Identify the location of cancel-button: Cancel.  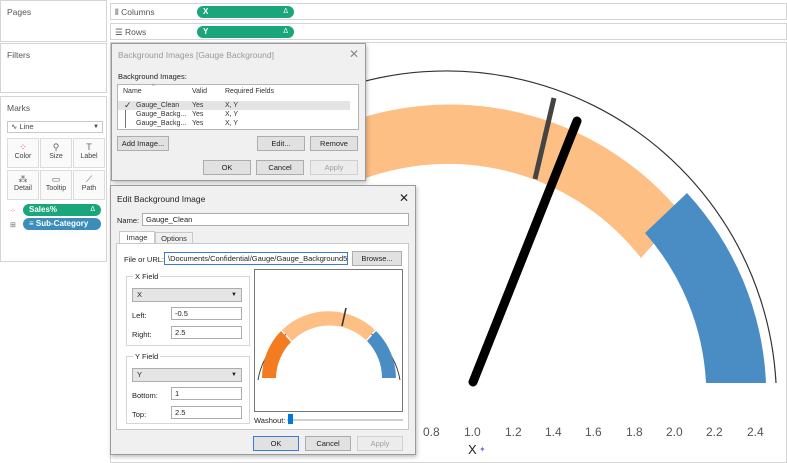
(280, 167).